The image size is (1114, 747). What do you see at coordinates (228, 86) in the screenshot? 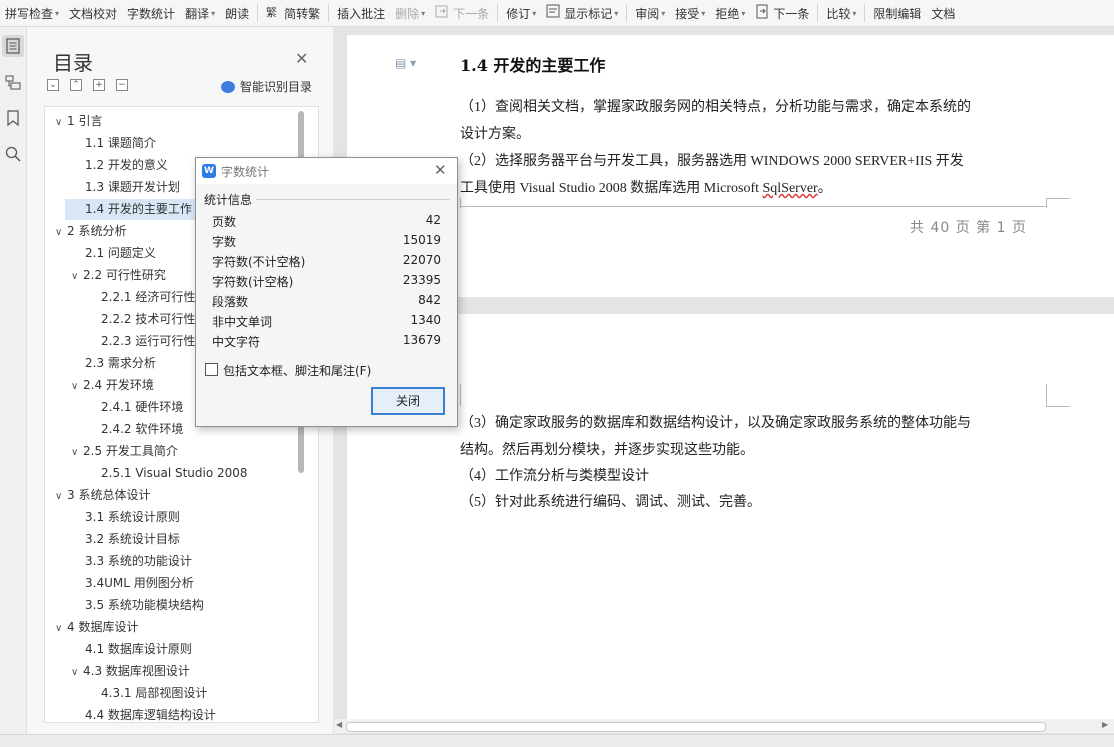
I see `smart-recognize-icon` at bounding box center [228, 86].